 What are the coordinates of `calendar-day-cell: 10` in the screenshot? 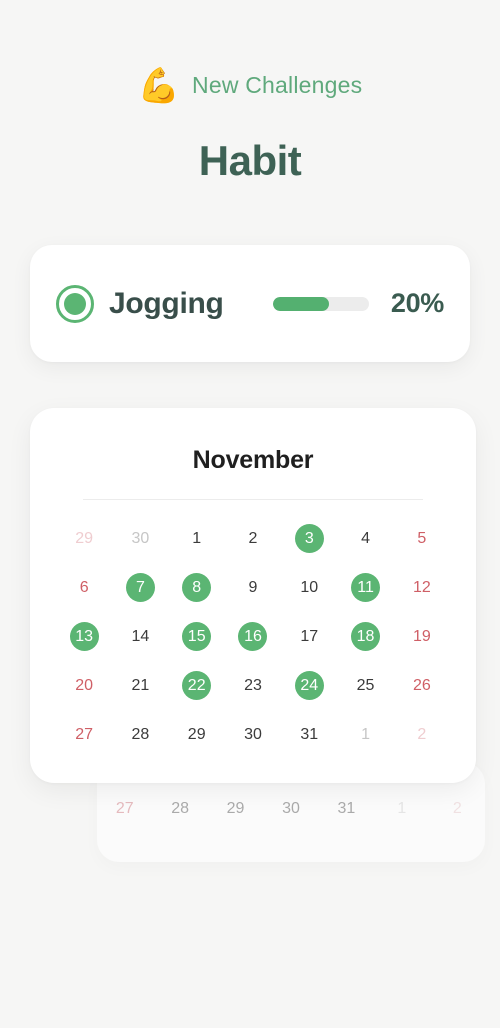 It's located at (309, 587).